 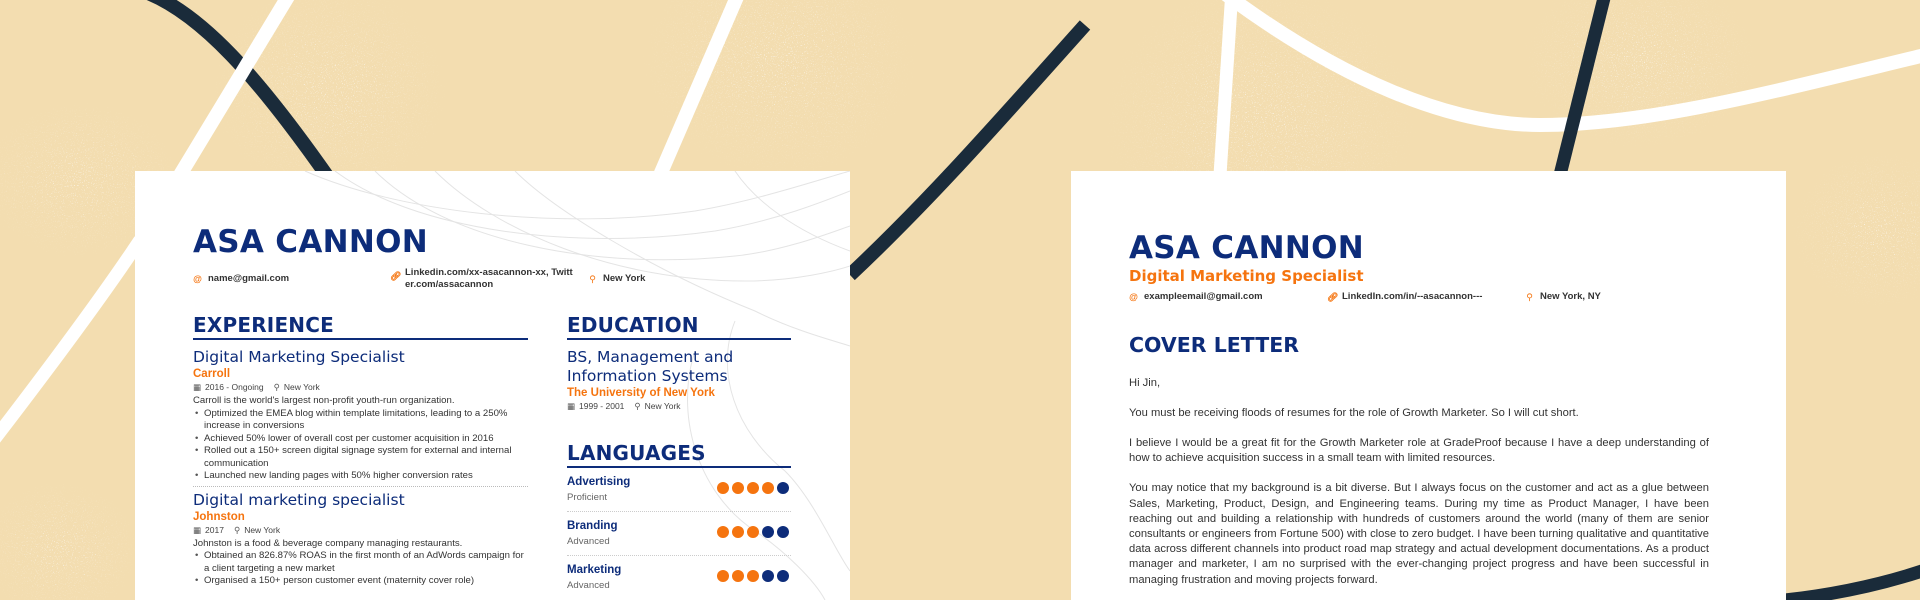 I want to click on cover-letter-heading: COVER LETTER, so click(x=1214, y=345).